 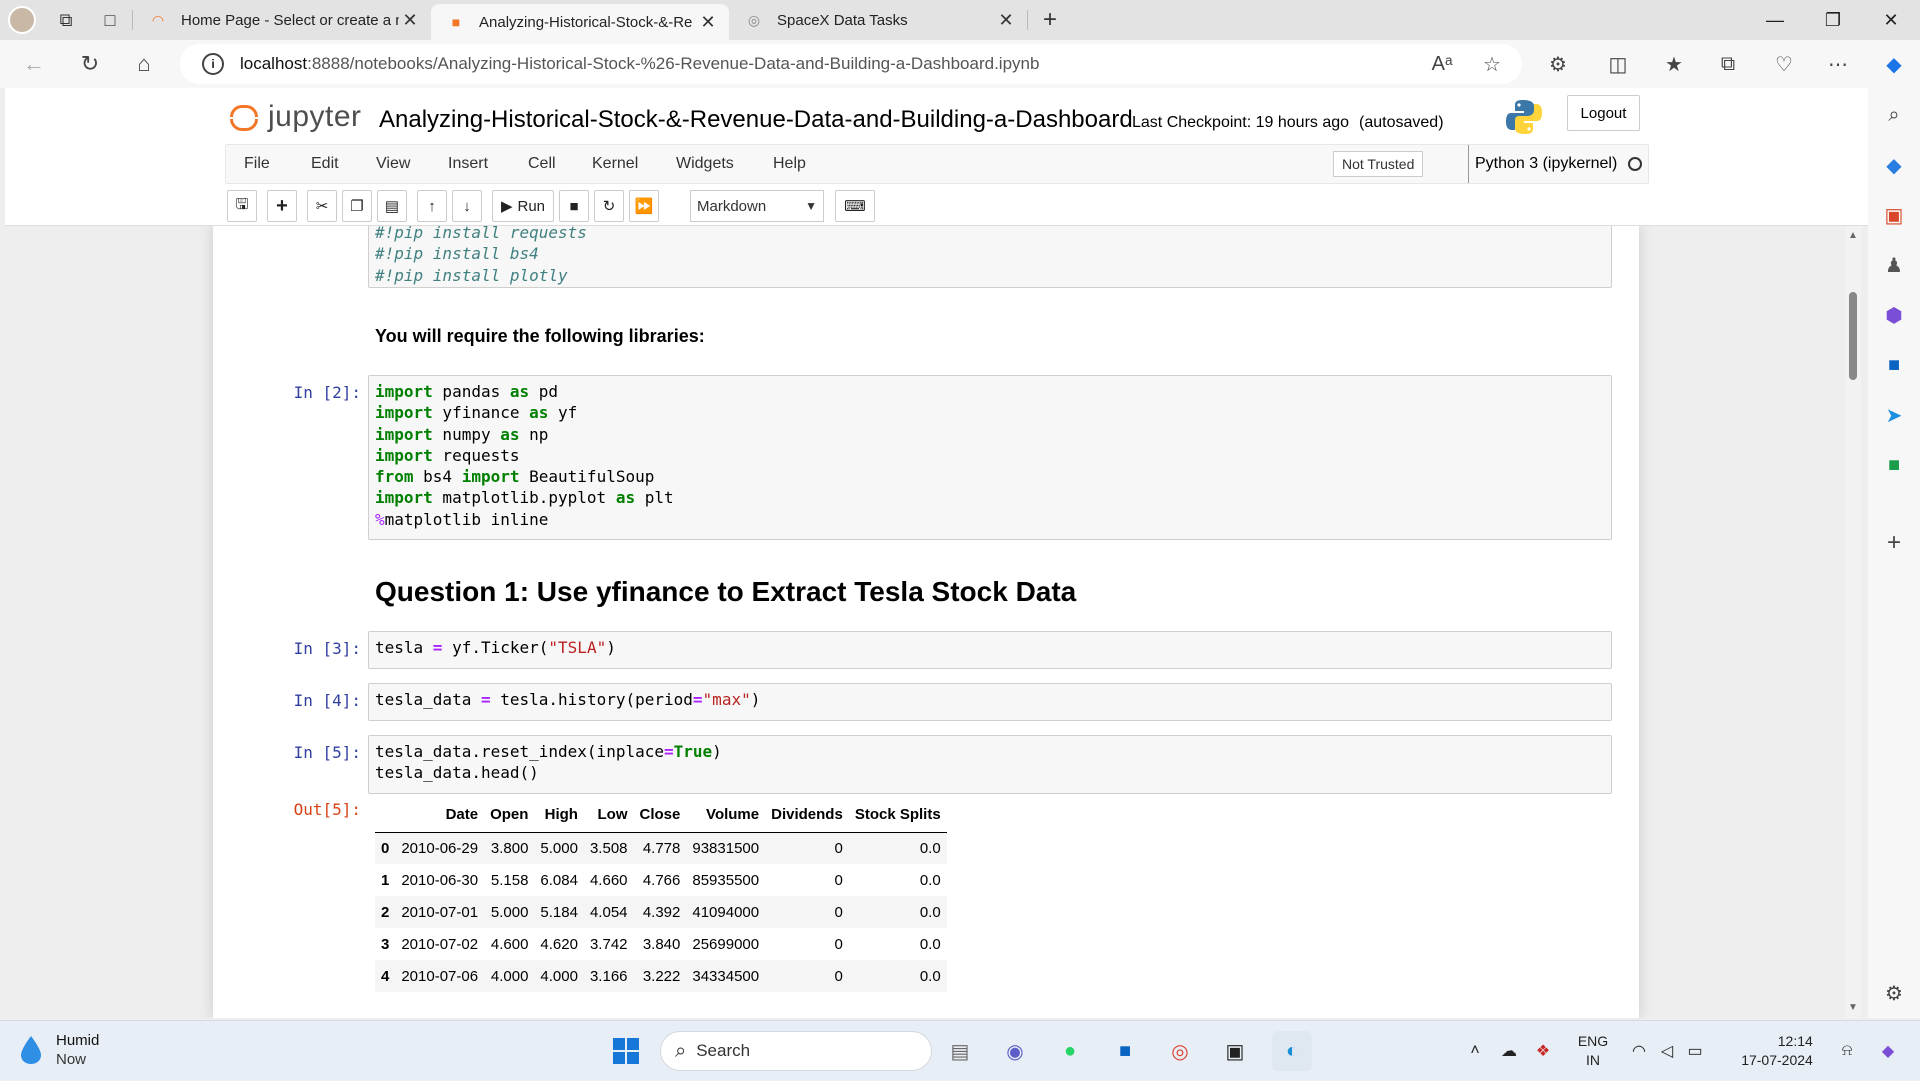 I want to click on clock: 12:14 17-07-2024, so click(x=1777, y=1051).